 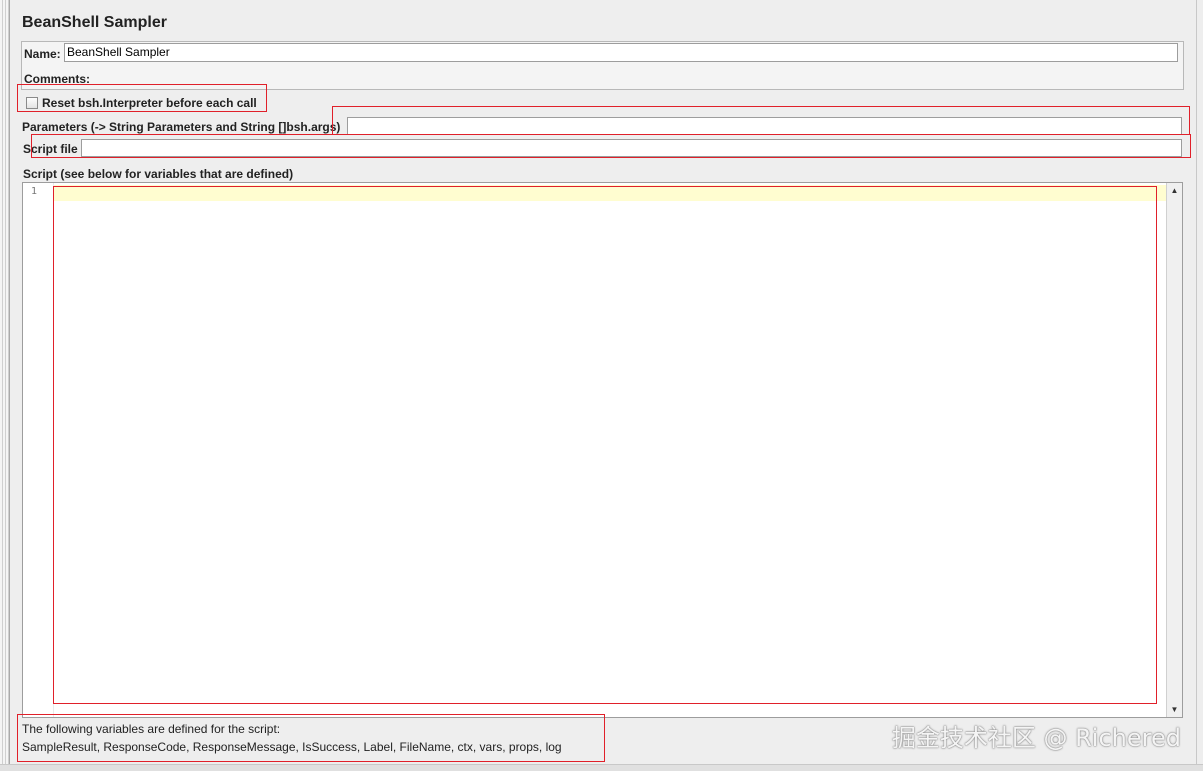 What do you see at coordinates (4, 385) in the screenshot?
I see `left-pane-splitter` at bounding box center [4, 385].